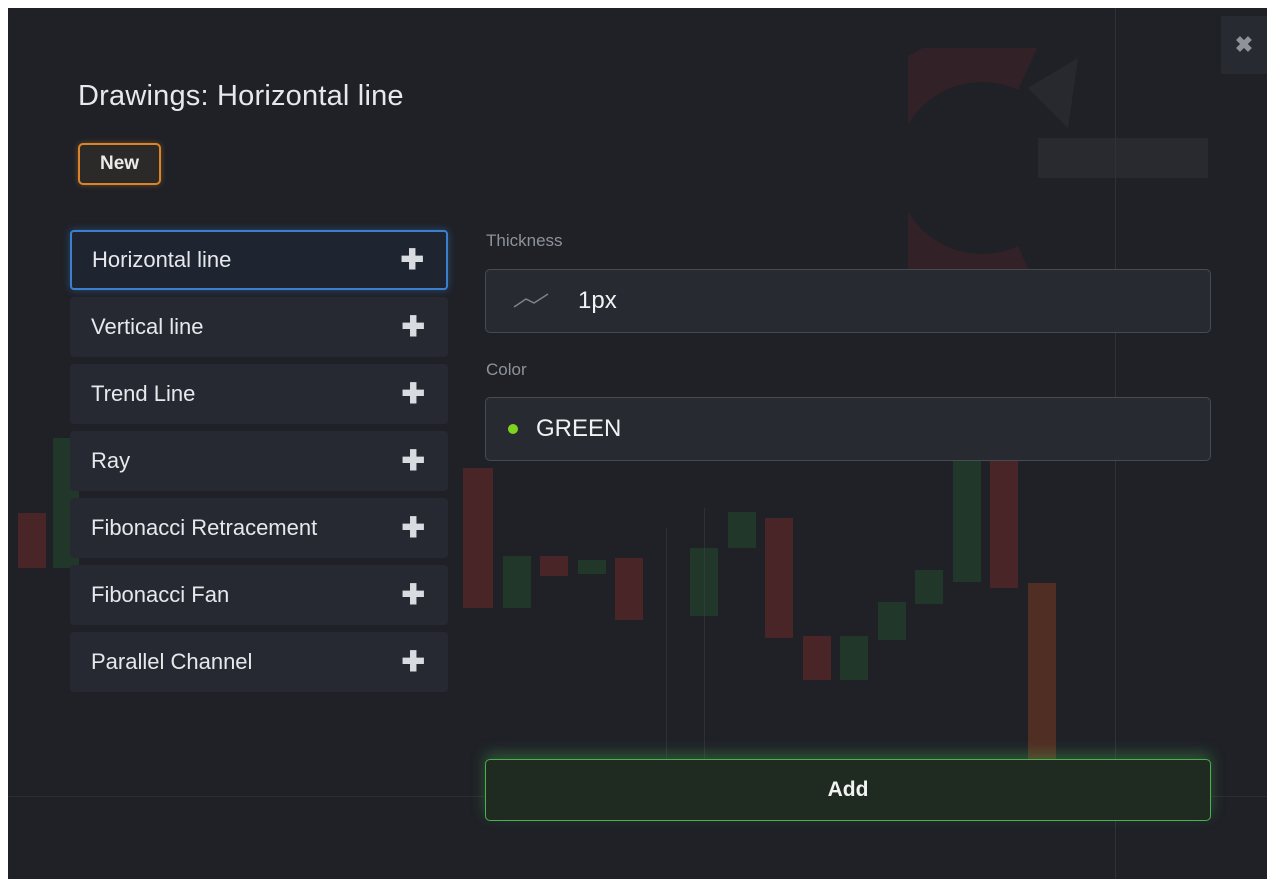 The width and height of the screenshot is (1267, 879). I want to click on watermark-logo, so click(1058, 163).